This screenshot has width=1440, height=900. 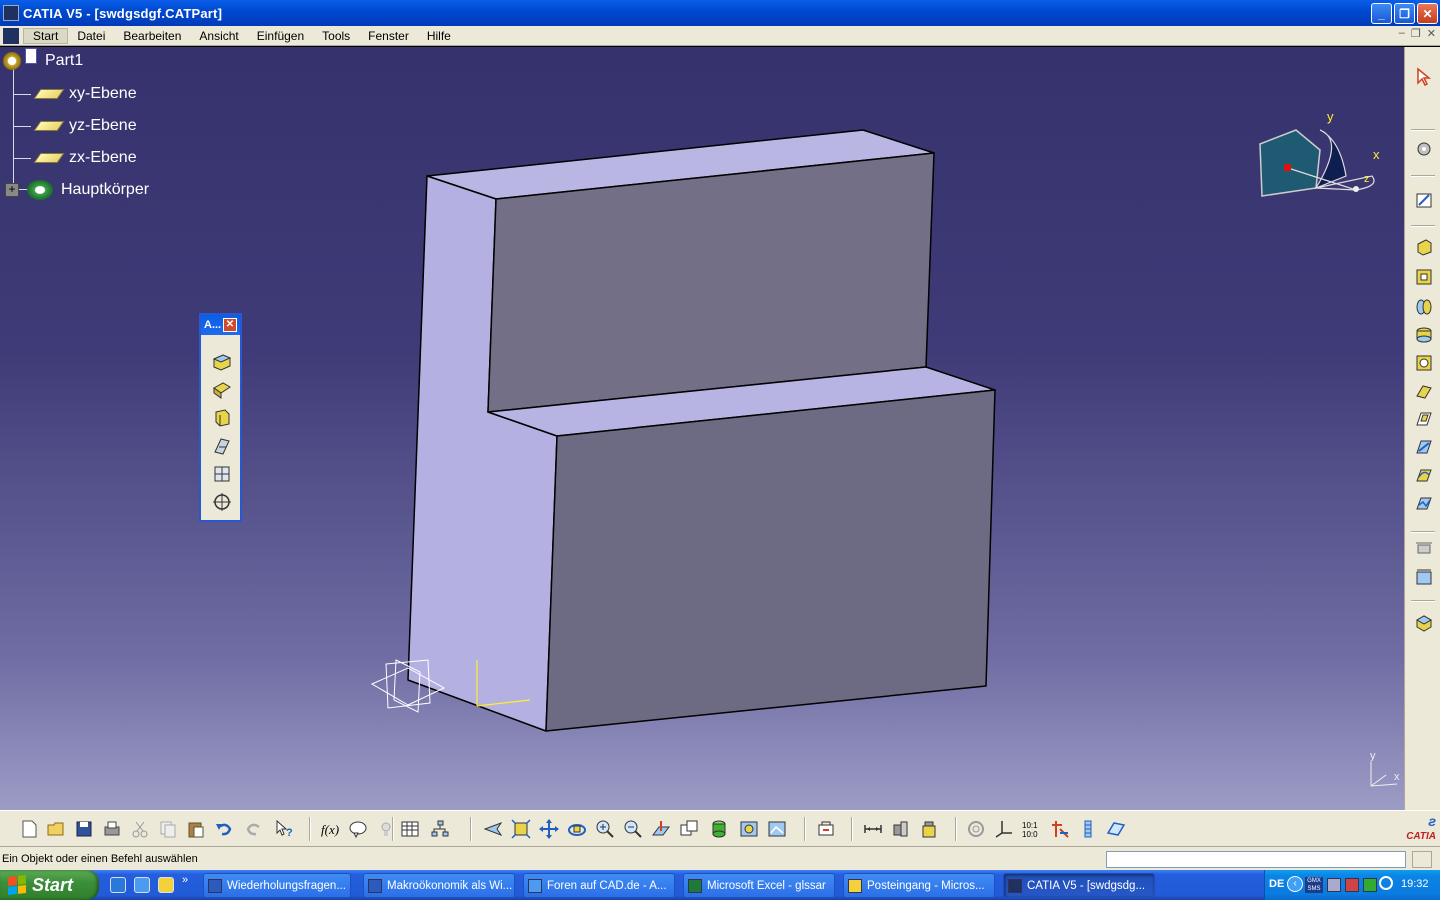 I want to click on quicklaunch-outlook-icon, so click(x=166, y=885).